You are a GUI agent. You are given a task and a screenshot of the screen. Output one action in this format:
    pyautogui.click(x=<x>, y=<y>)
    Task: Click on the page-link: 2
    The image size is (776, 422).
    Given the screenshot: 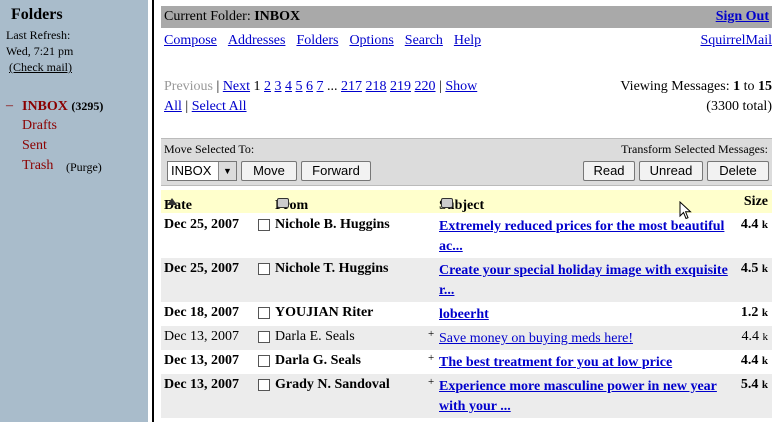 What is the action you would take?
    pyautogui.click(x=267, y=86)
    